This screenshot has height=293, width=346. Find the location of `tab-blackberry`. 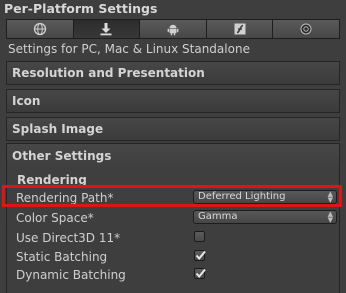

tab-blackberry is located at coordinates (306, 29).